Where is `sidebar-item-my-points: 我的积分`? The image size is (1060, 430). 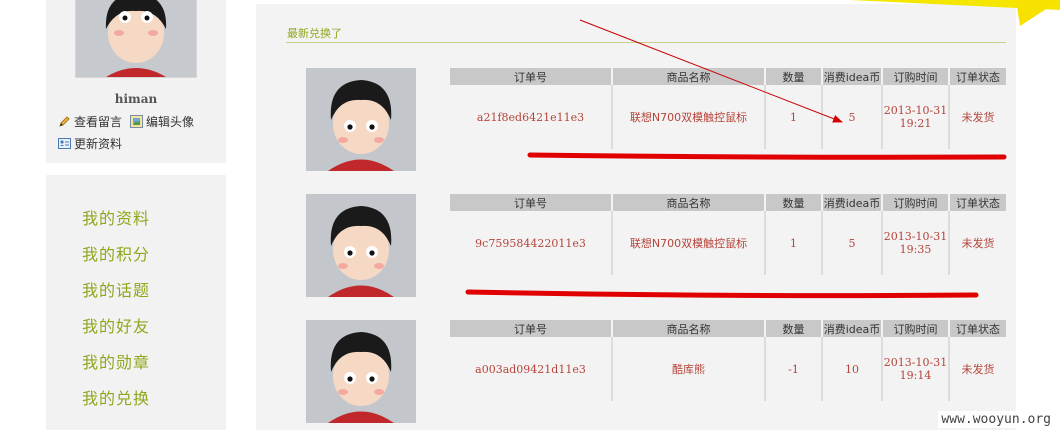
sidebar-item-my-points: 我的积分 is located at coordinates (116, 253).